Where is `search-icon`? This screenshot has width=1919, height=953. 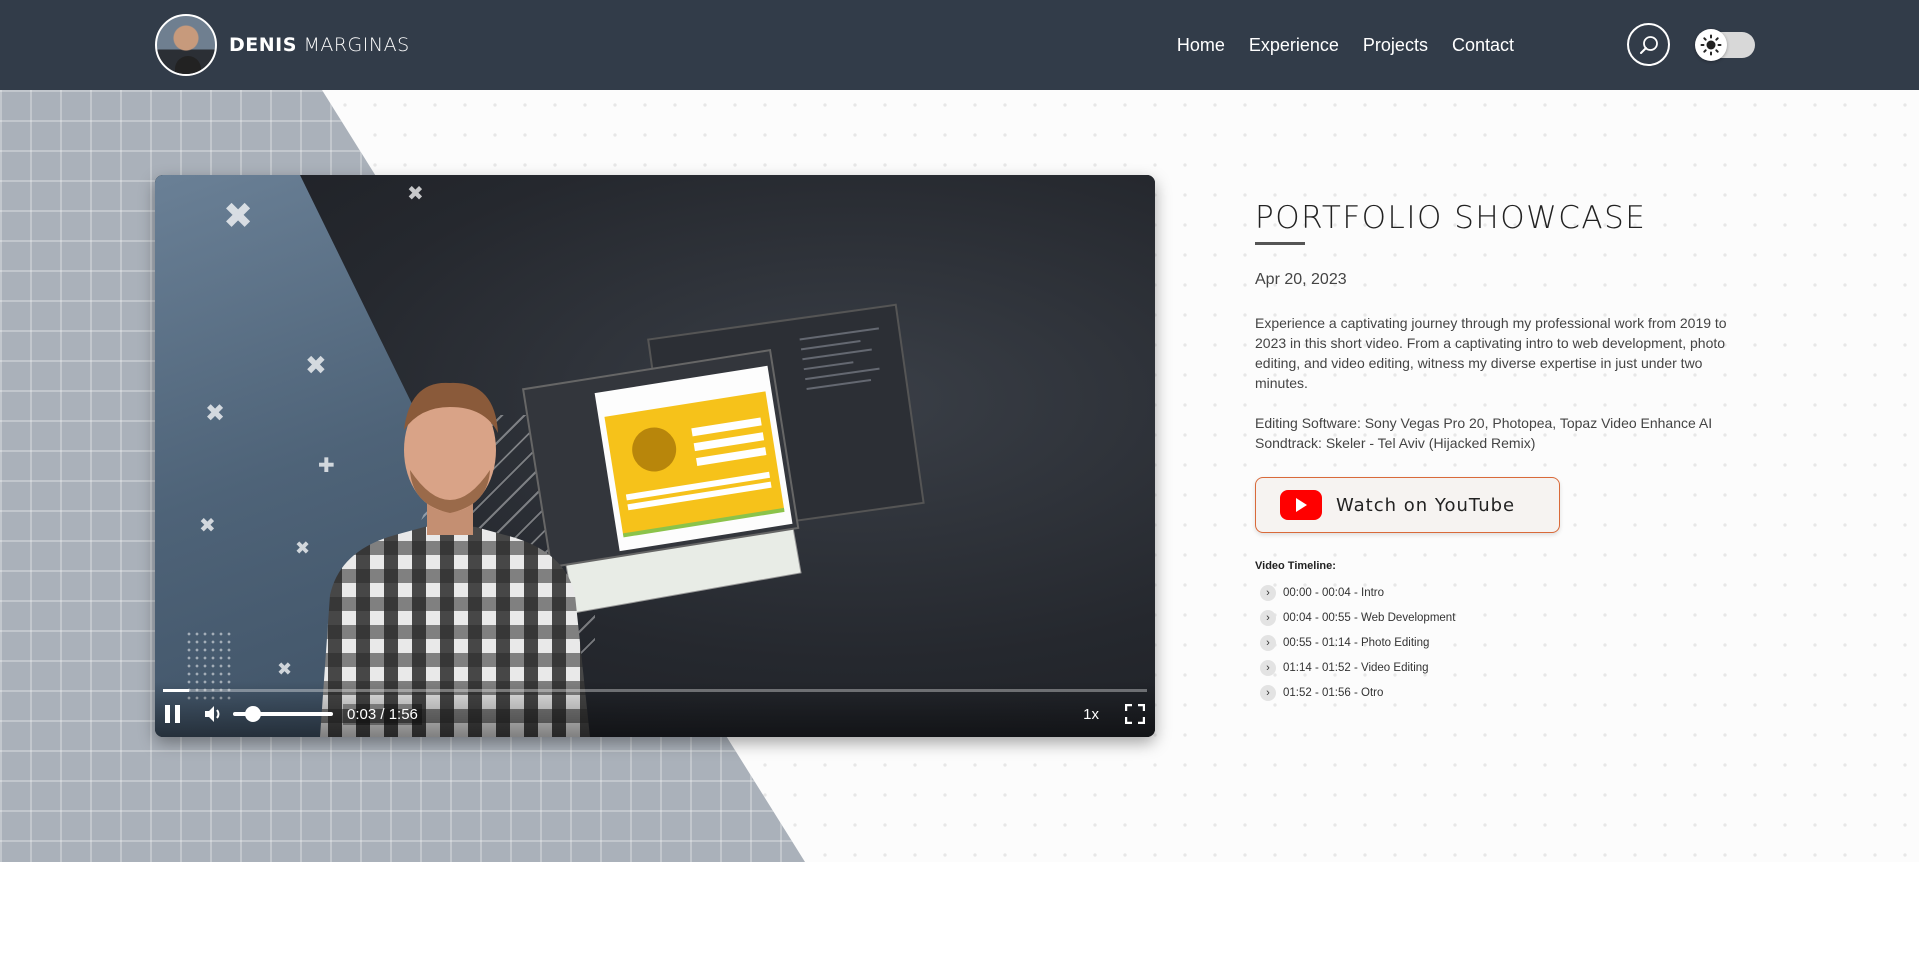 search-icon is located at coordinates (1648, 44).